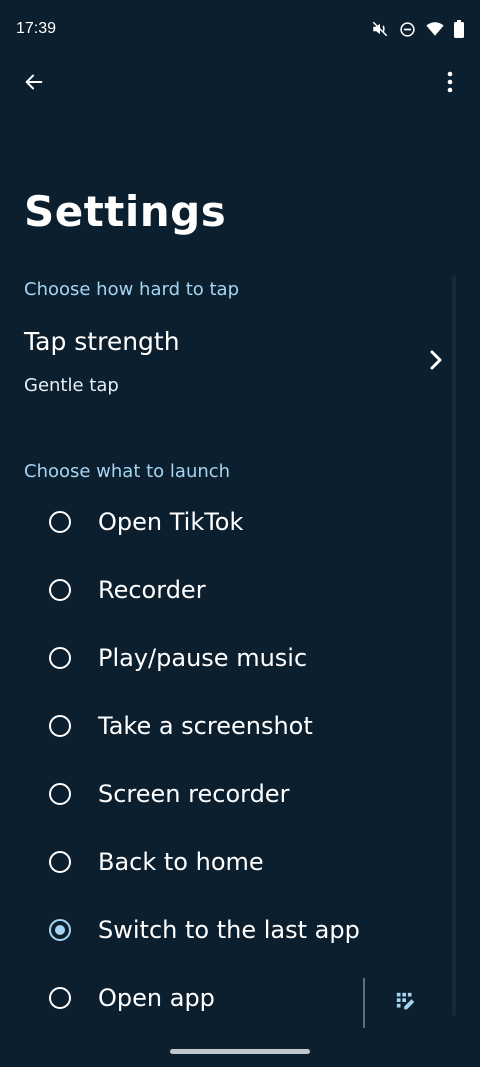 The width and height of the screenshot is (480, 1067). Describe the element at coordinates (102, 341) in the screenshot. I see `tap-strength-title: Tap strength` at that location.